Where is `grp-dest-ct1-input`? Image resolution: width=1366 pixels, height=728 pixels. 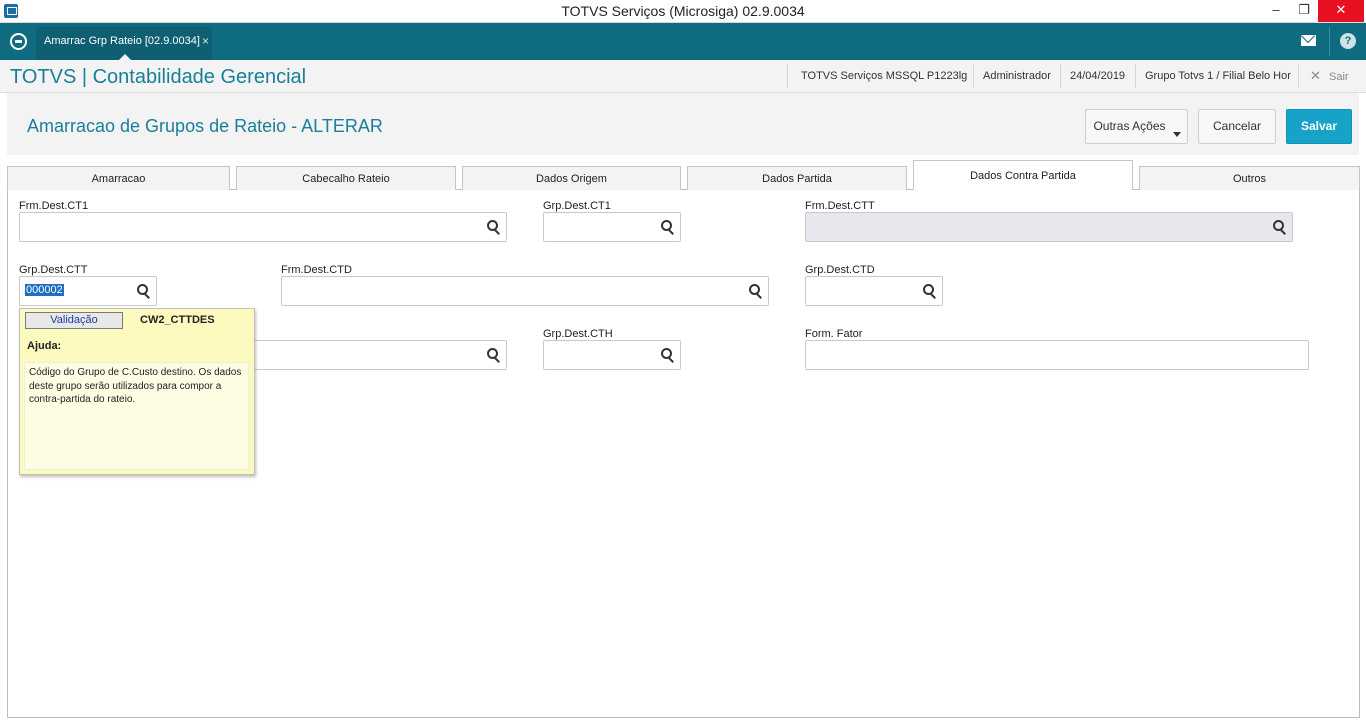
grp-dest-ct1-input is located at coordinates (612, 227).